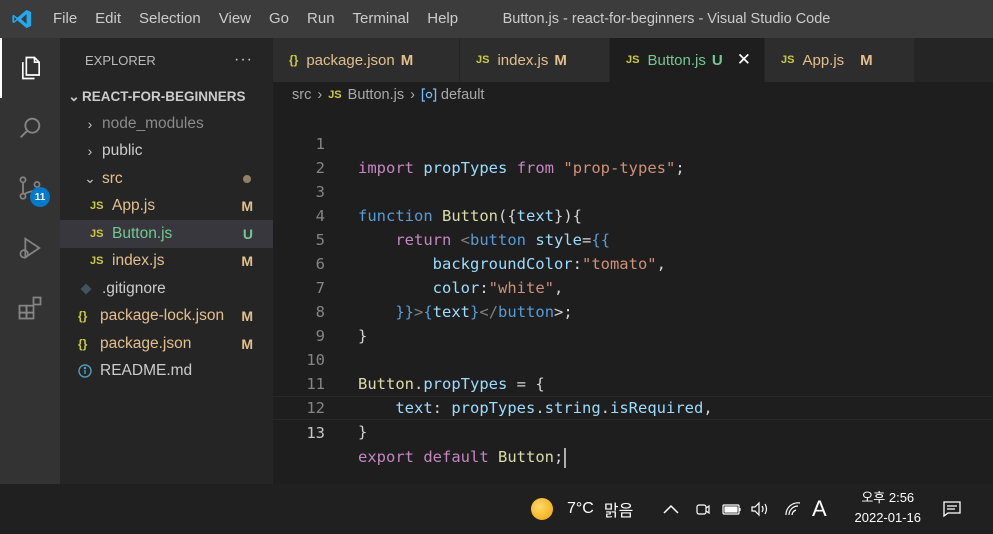  I want to click on tree-item-package-json: {} package.json M, so click(166, 344).